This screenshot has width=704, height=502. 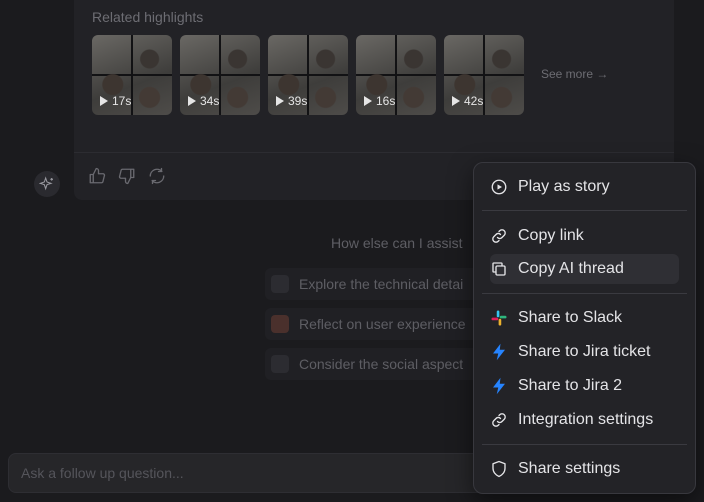 I want to click on play-circle-icon, so click(x=499, y=187).